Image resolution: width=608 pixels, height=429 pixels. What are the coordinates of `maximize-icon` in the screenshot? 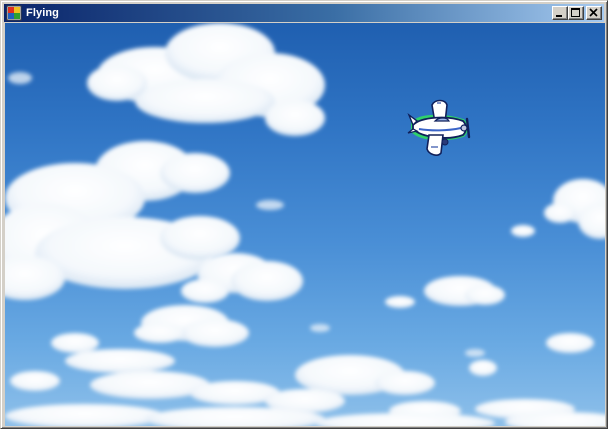 It's located at (575, 12).